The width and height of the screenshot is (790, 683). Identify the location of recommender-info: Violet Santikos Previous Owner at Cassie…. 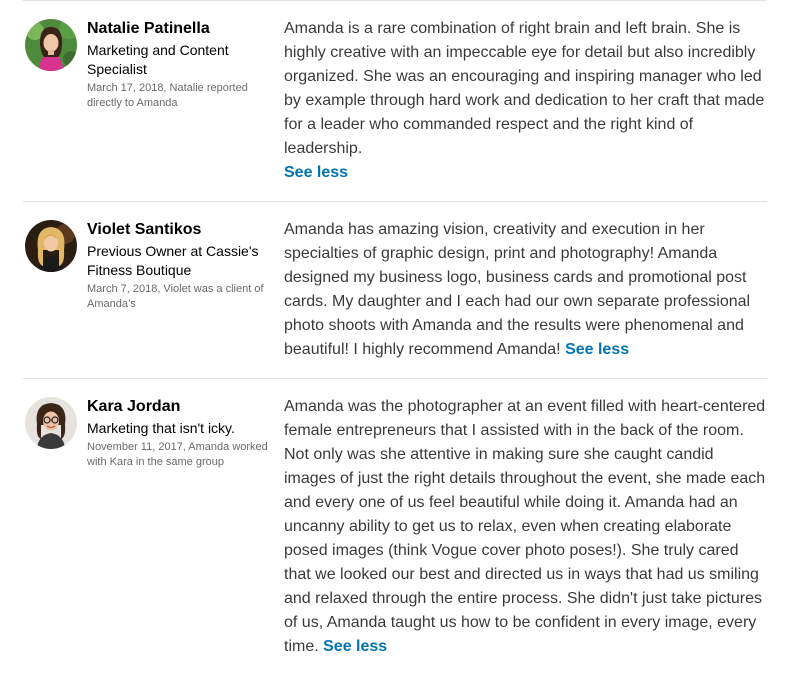
(178, 266).